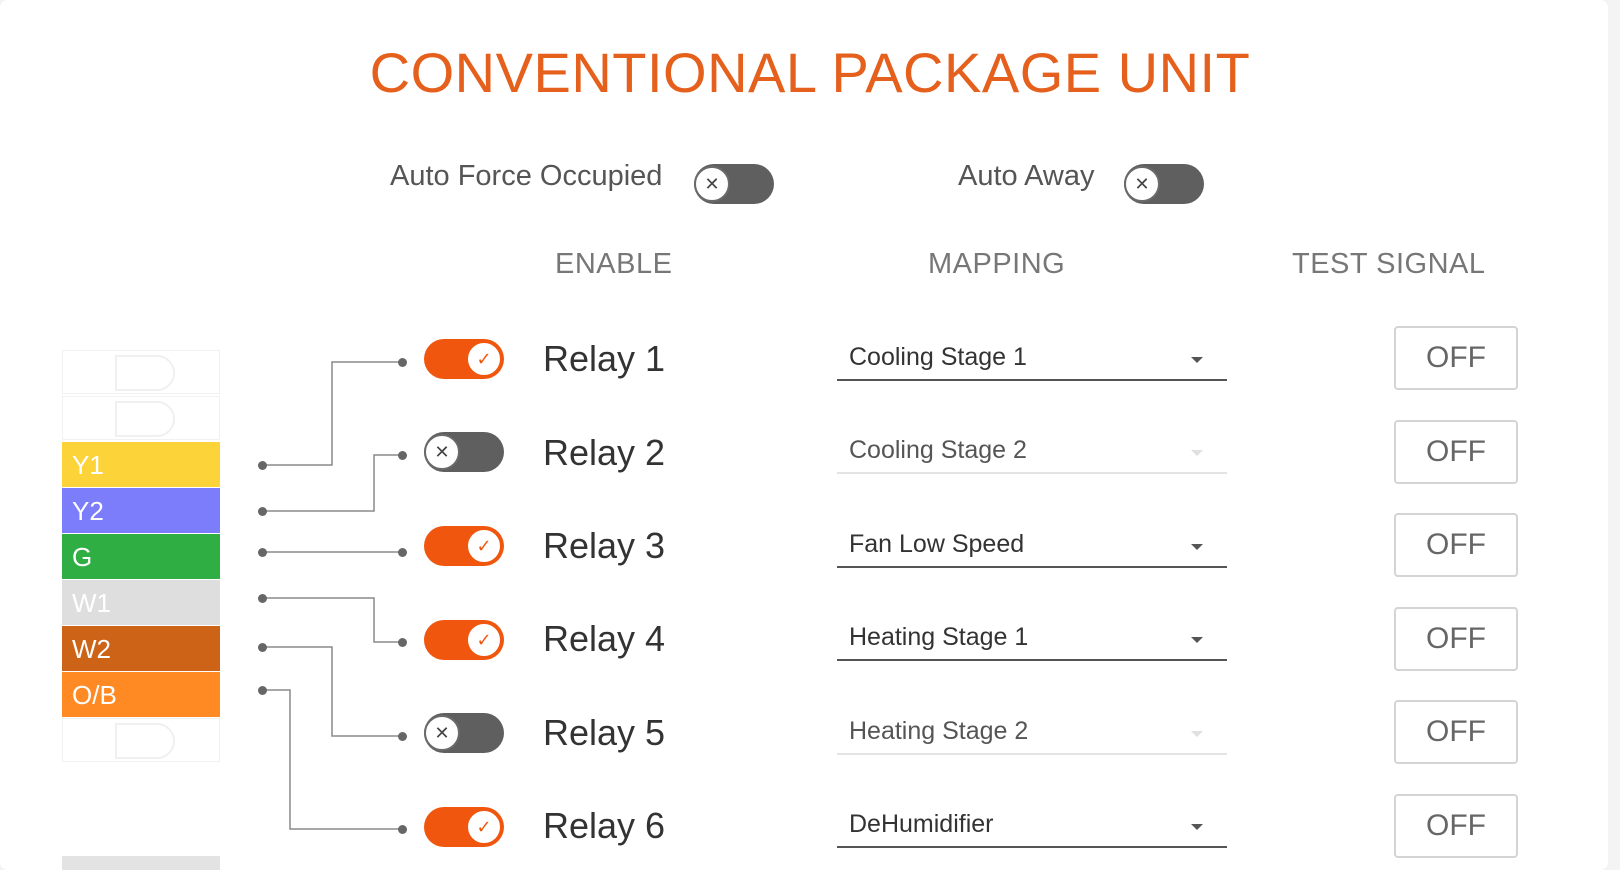 This screenshot has width=1620, height=870. Describe the element at coordinates (1032, 642) in the screenshot. I see `relay-4-mapping-select: Heating Stage 1` at that location.